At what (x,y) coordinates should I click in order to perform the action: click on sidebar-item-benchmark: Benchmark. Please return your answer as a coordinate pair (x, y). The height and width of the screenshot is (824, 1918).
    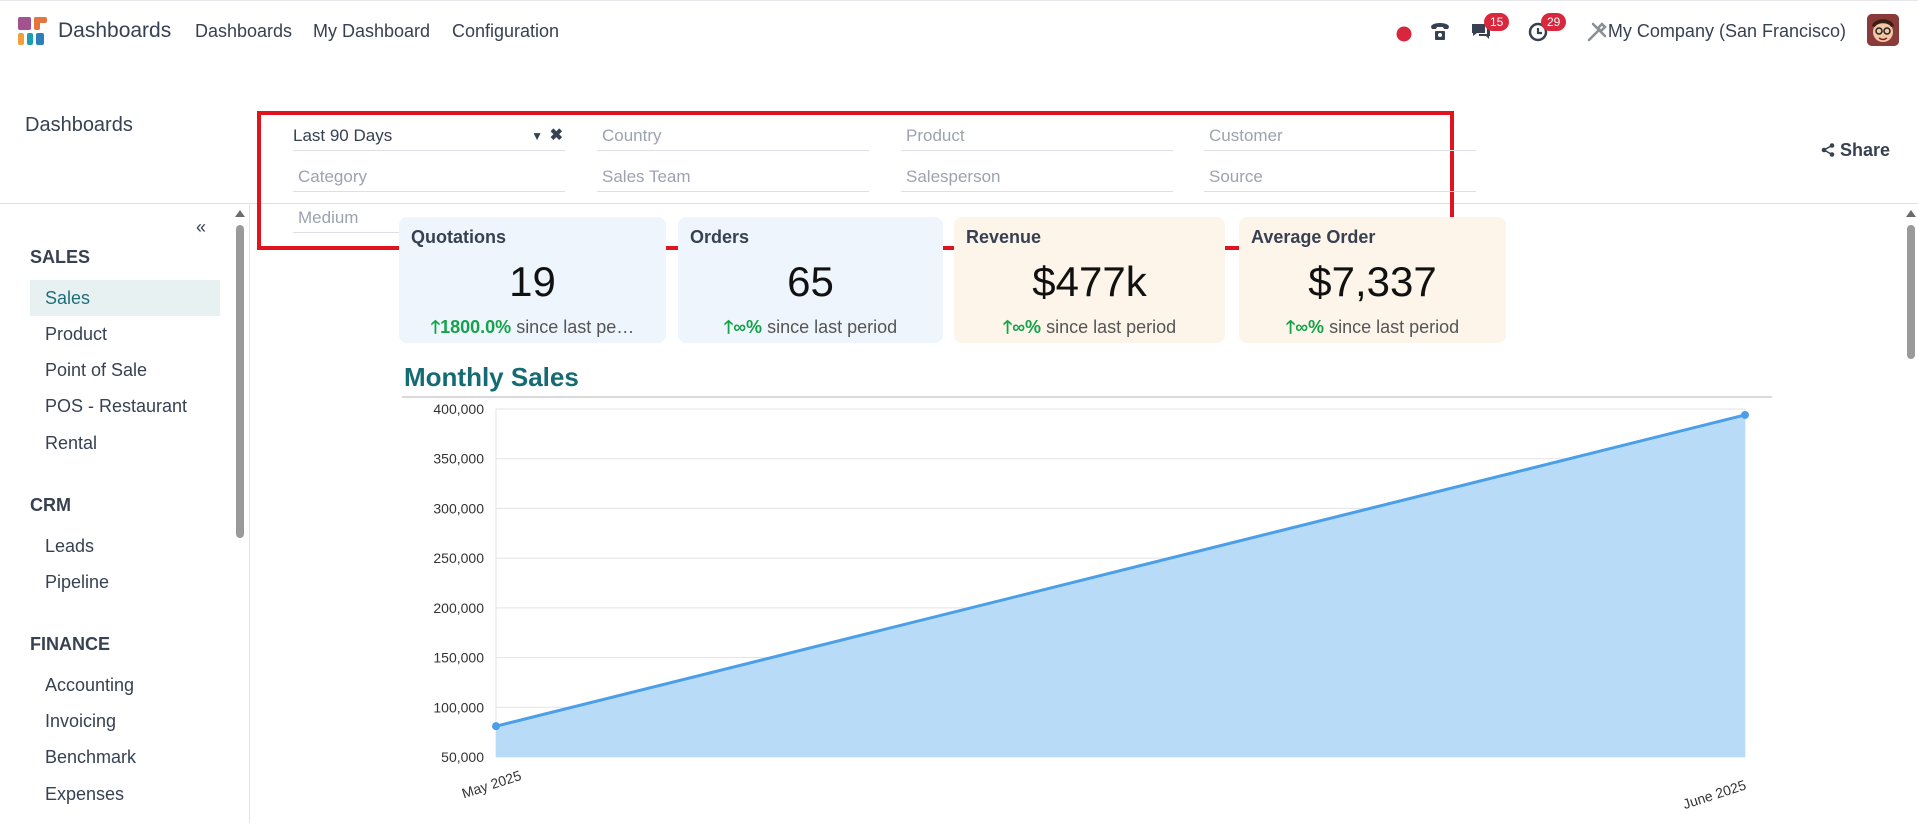
    Looking at the image, I should click on (125, 757).